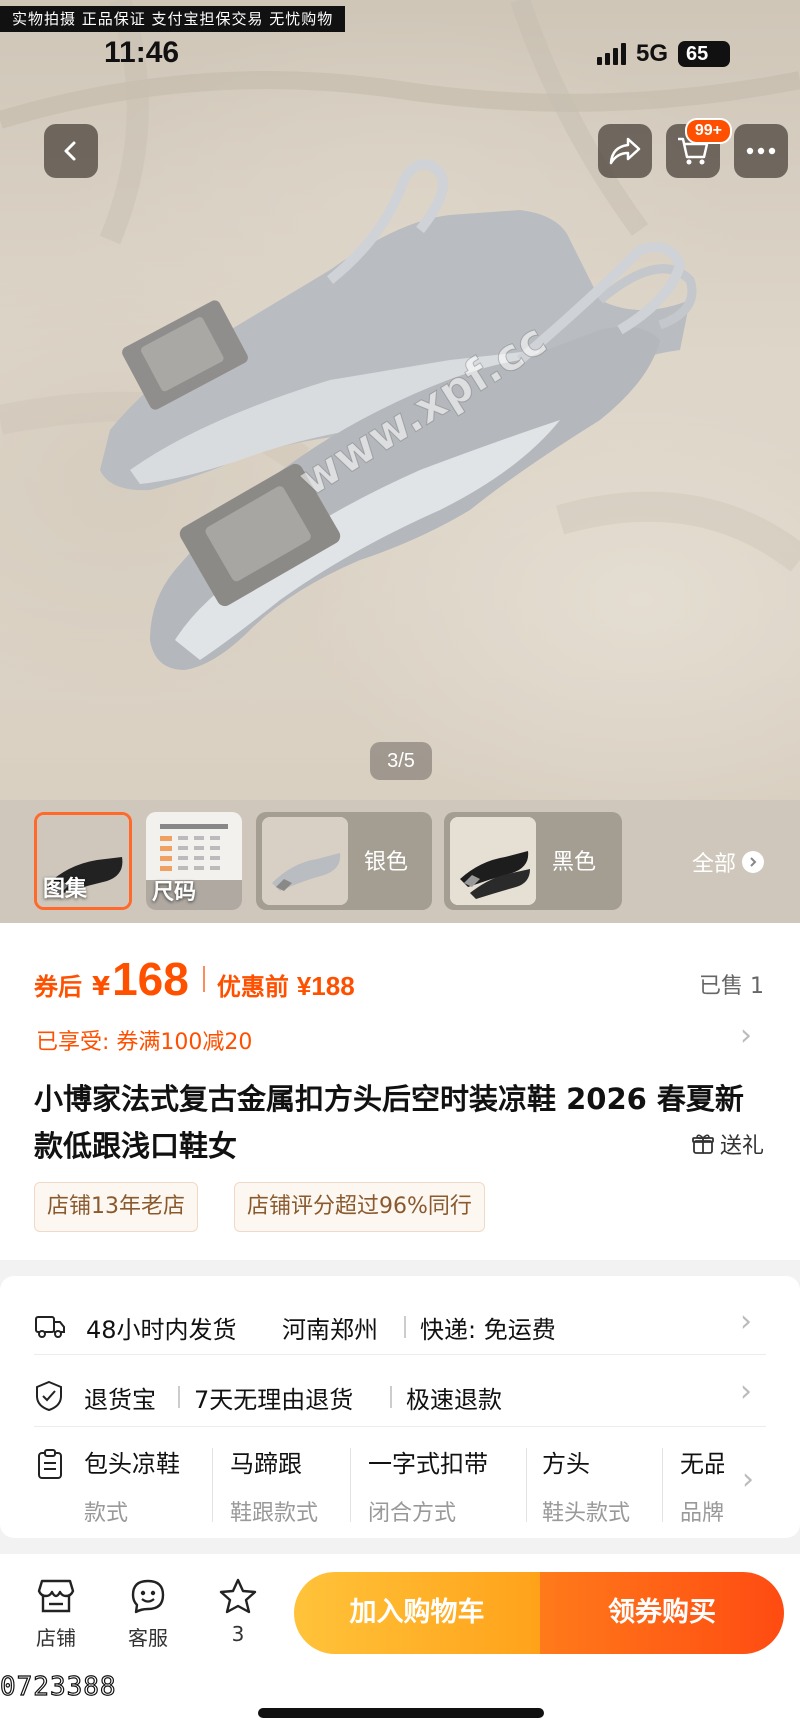 The height and width of the screenshot is (1733, 800). What do you see at coordinates (702, 1513) in the screenshot?
I see `attribute-key: 品牌` at bounding box center [702, 1513].